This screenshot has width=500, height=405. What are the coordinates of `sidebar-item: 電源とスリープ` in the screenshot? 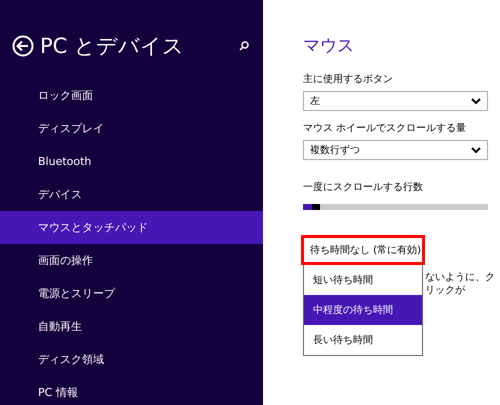 It's located at (131, 293).